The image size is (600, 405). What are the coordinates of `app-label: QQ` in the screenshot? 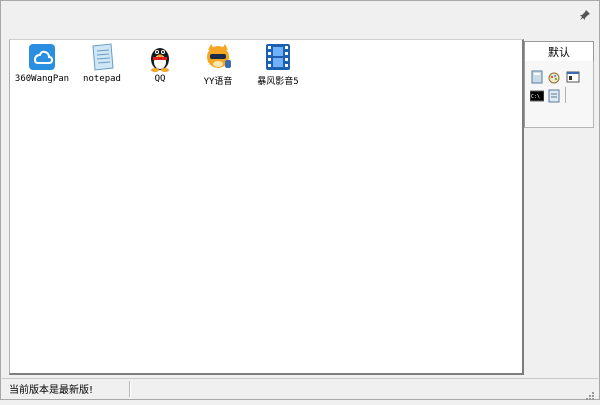 It's located at (160, 79).